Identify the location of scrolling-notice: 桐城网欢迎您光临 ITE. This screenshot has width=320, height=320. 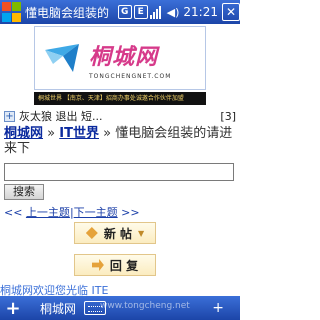
(120, 289).